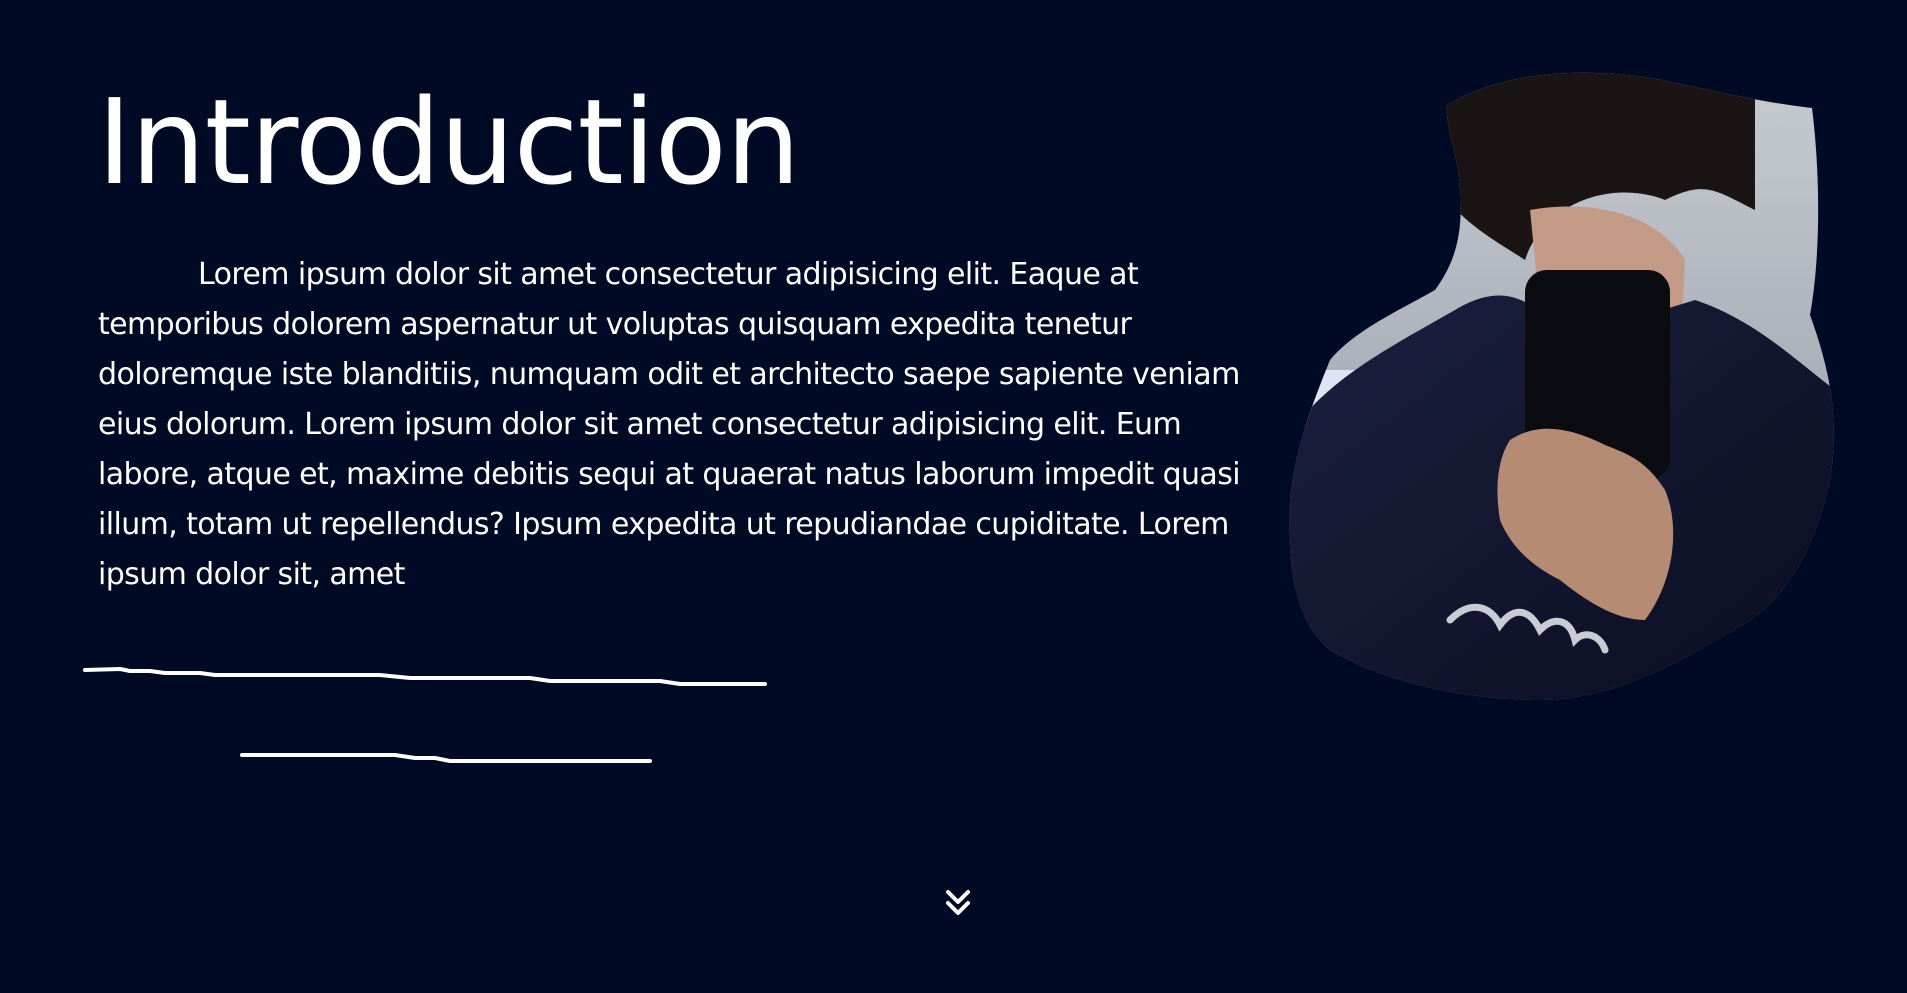 This screenshot has width=1907, height=993. I want to click on hand-drawn-underline-icon, so click(425, 715).